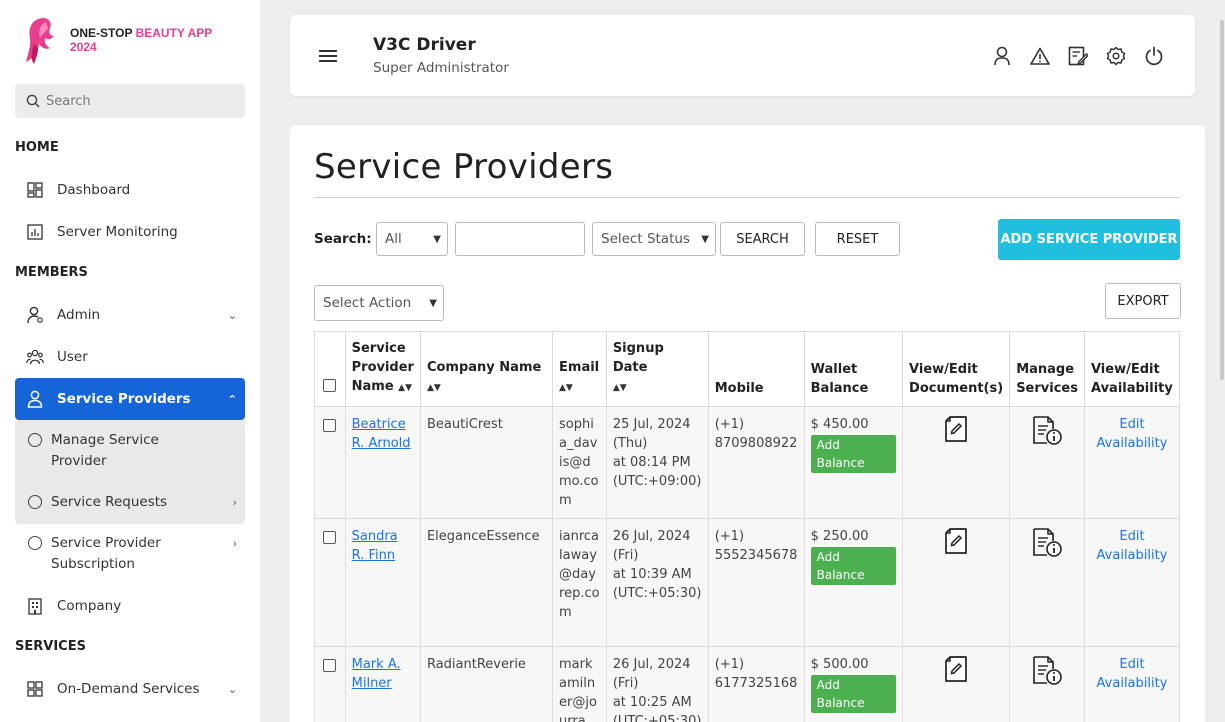  I want to click on sidebar-item-server-monitoring: Server Monitoring, so click(130, 232).